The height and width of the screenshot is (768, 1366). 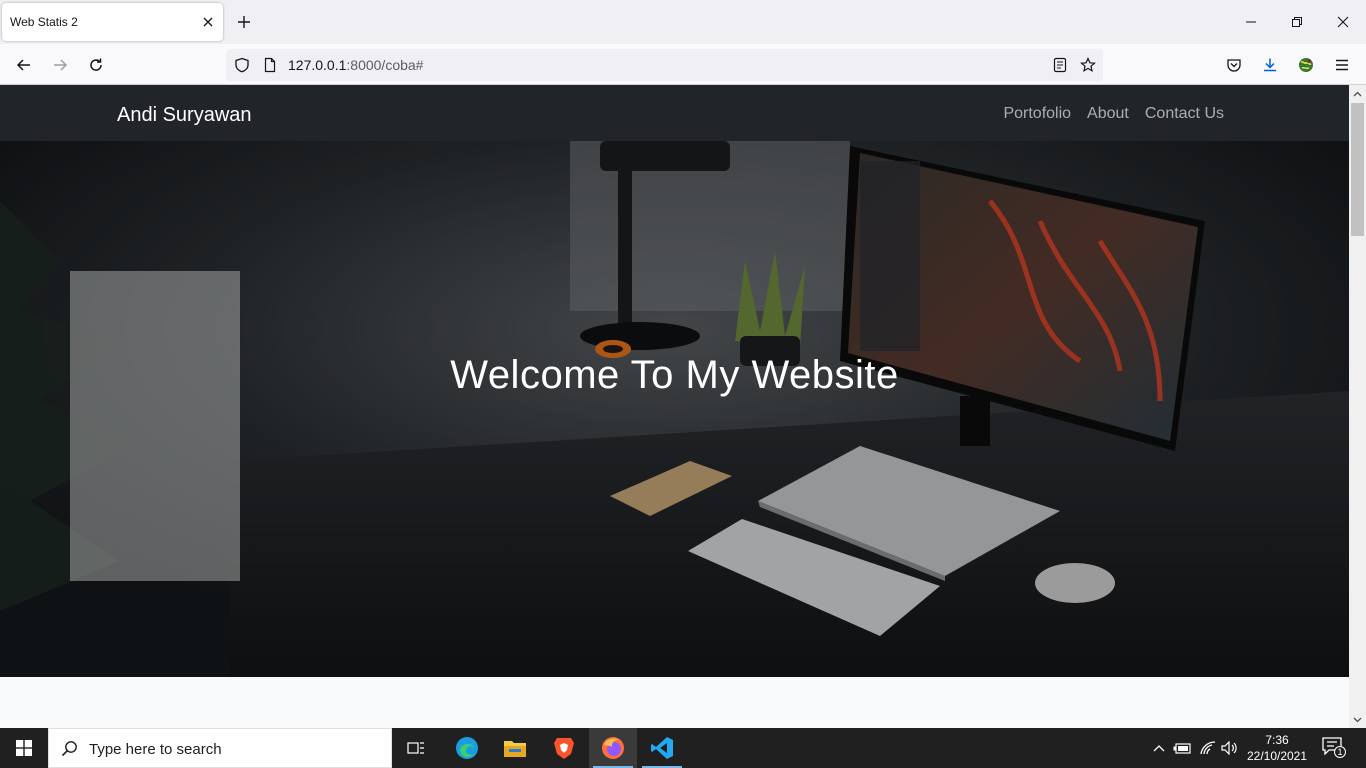 I want to click on extension-button, so click(x=1306, y=65).